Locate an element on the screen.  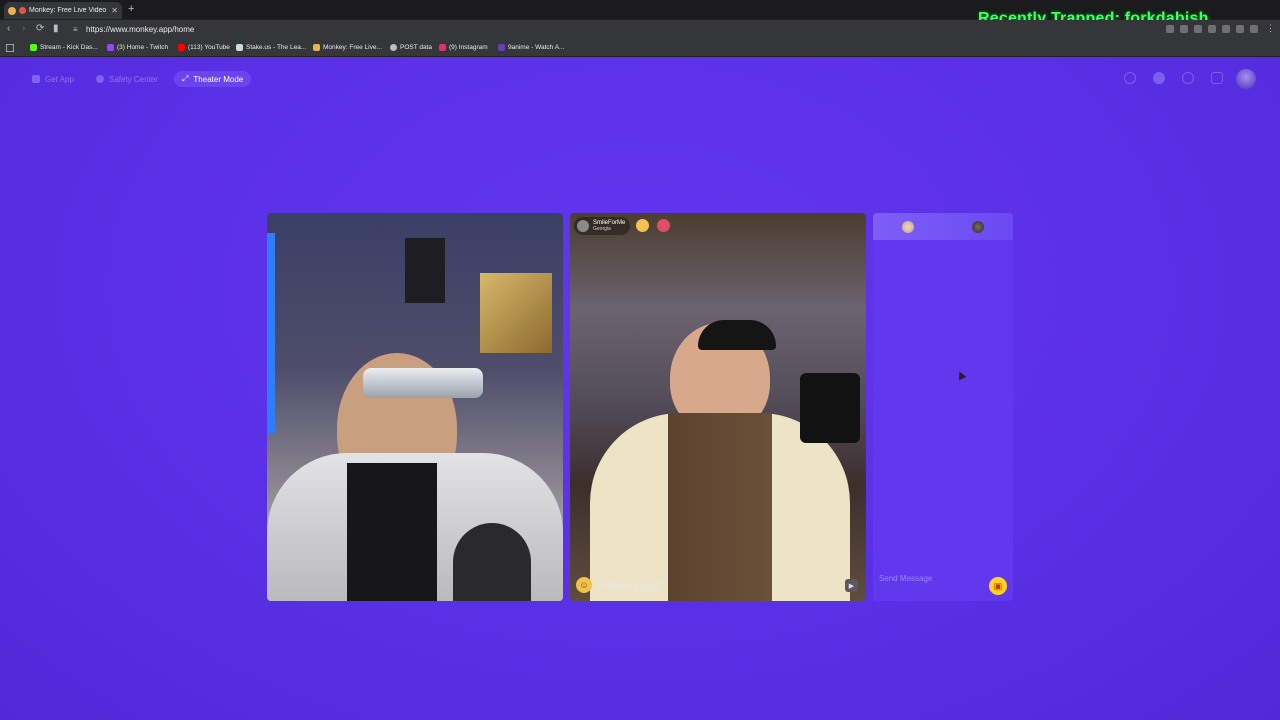
globe-icon is located at coordinates (393, 47).